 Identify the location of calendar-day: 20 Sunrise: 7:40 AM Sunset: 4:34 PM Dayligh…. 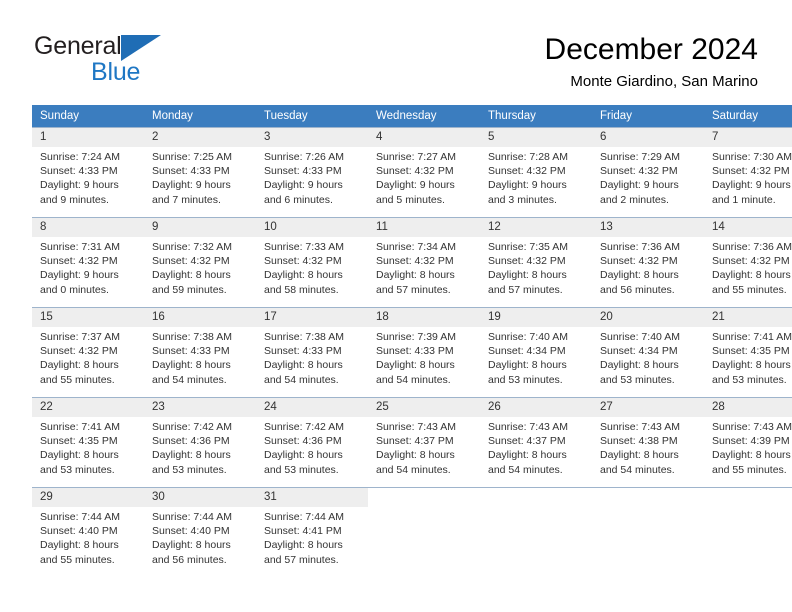
(648, 352).